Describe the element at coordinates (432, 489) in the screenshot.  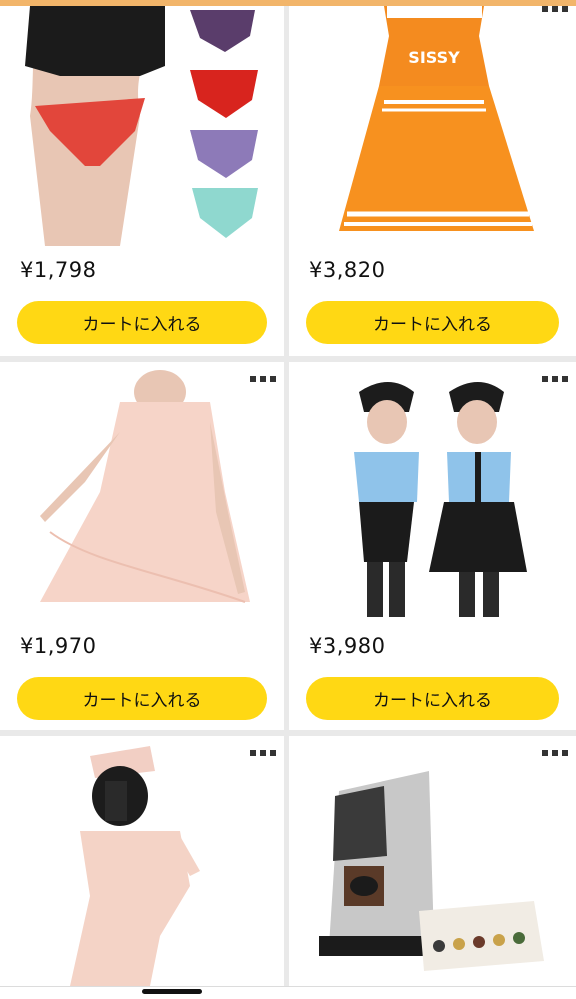
I see `police-costume-product-image` at that location.